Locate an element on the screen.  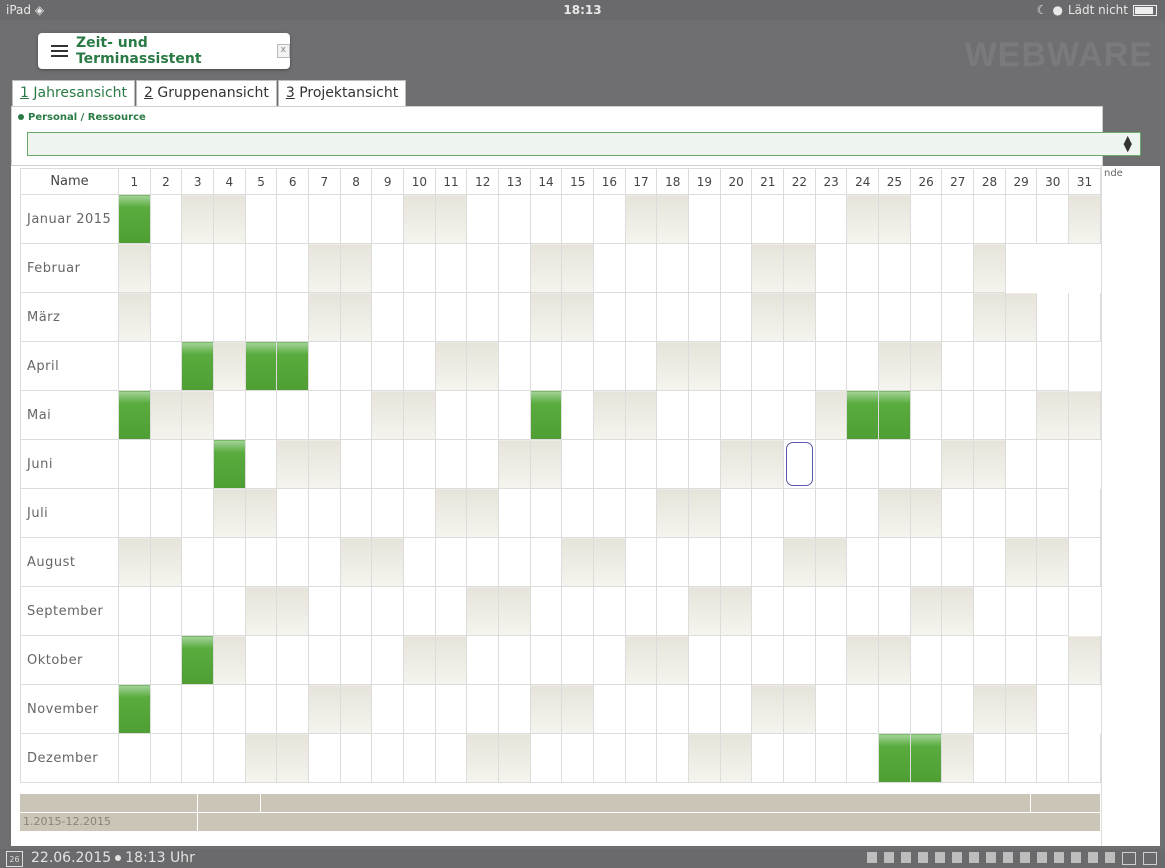
selected-day-cell is located at coordinates (799, 464).